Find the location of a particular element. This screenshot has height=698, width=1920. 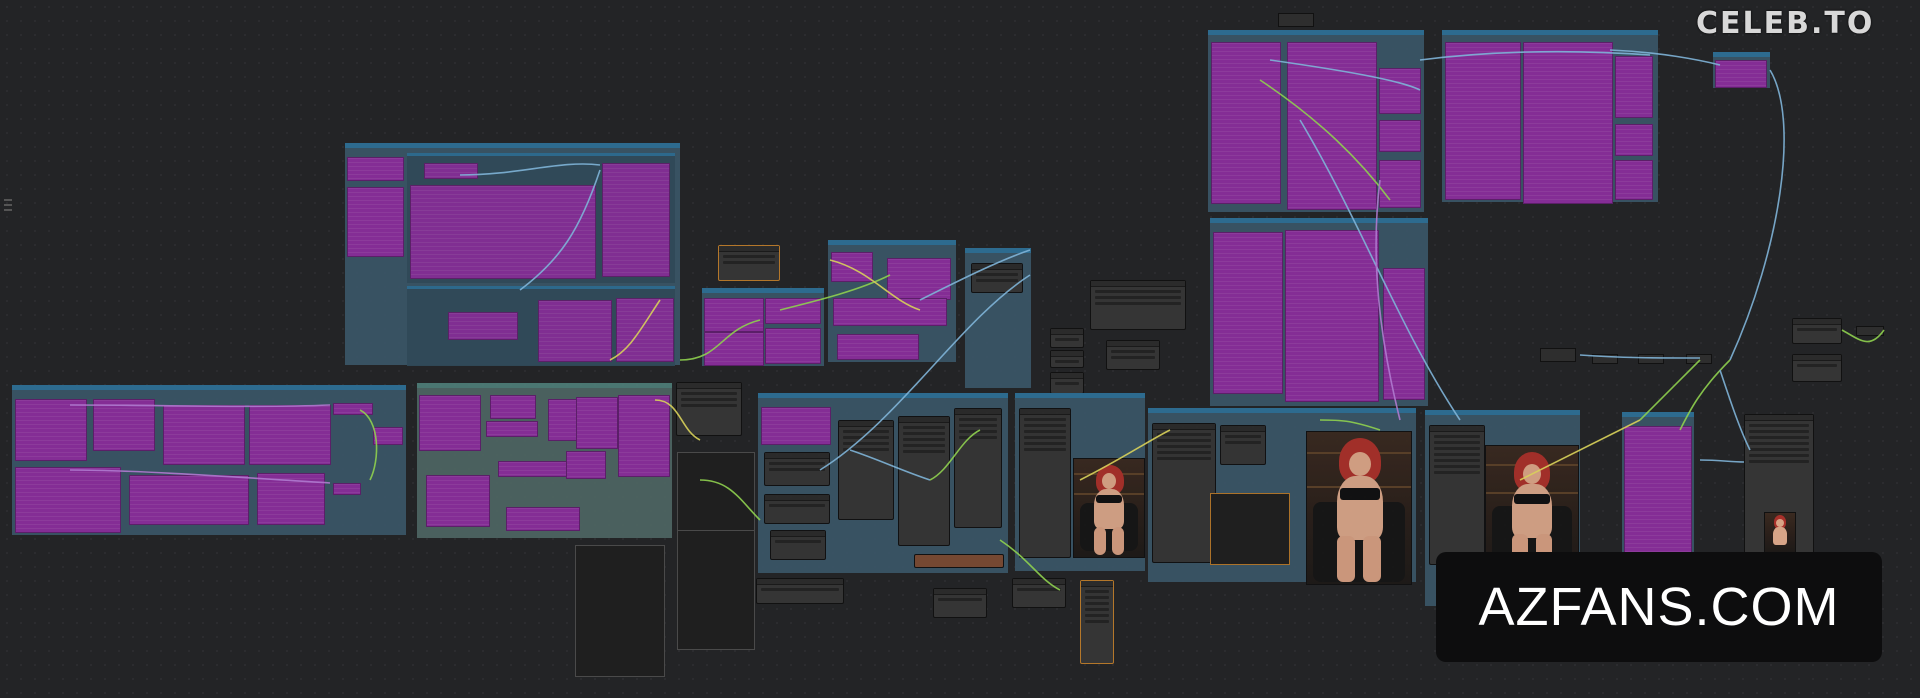

watermark-banner: AZFANS.COM is located at coordinates (1659, 607).